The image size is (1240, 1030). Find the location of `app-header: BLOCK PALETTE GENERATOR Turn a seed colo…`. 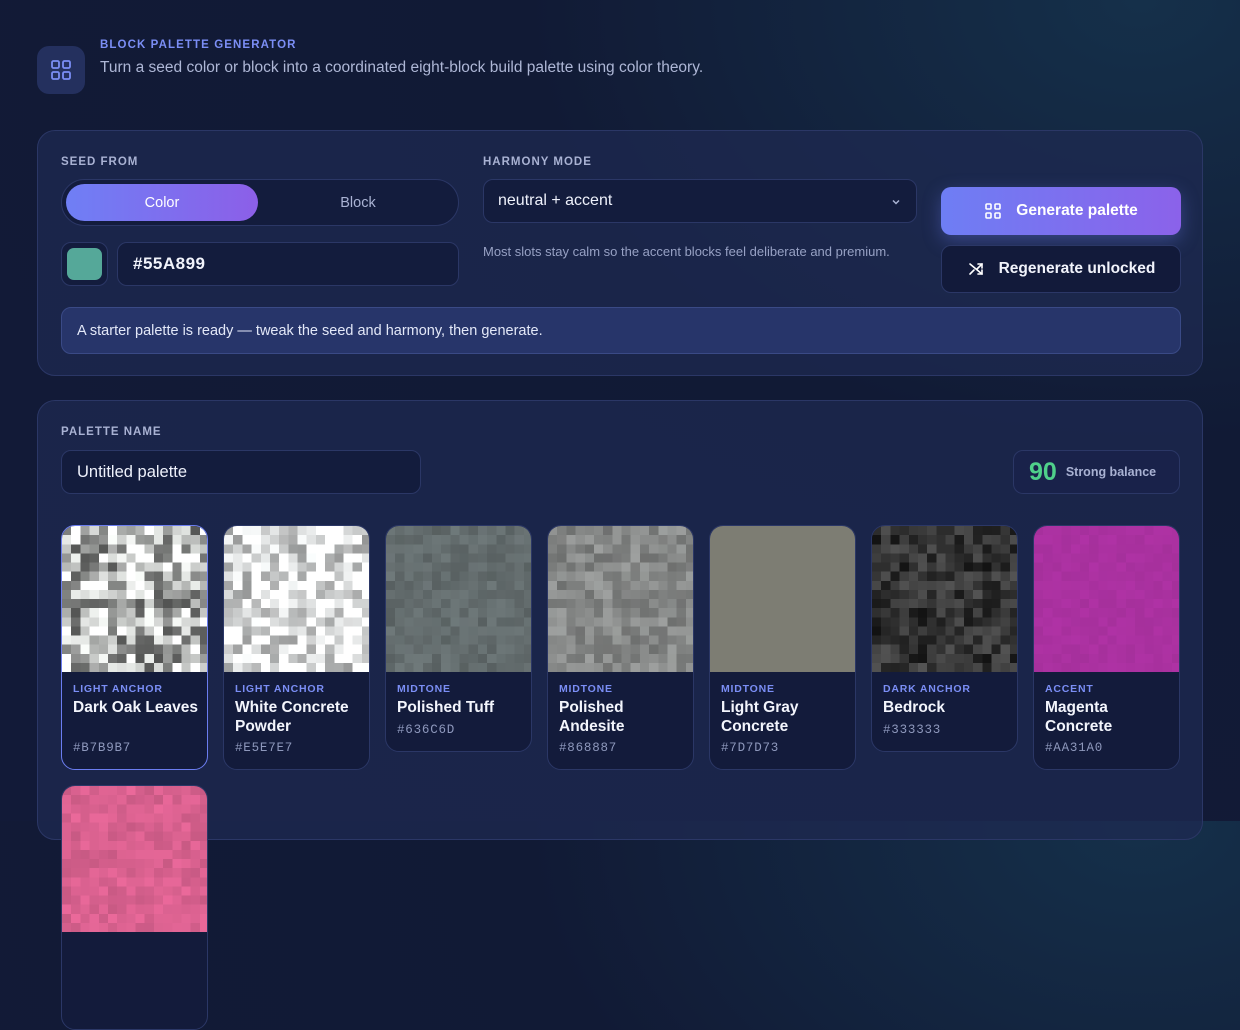

app-header: BLOCK PALETTE GENERATOR Turn a seed colo… is located at coordinates (378, 65).